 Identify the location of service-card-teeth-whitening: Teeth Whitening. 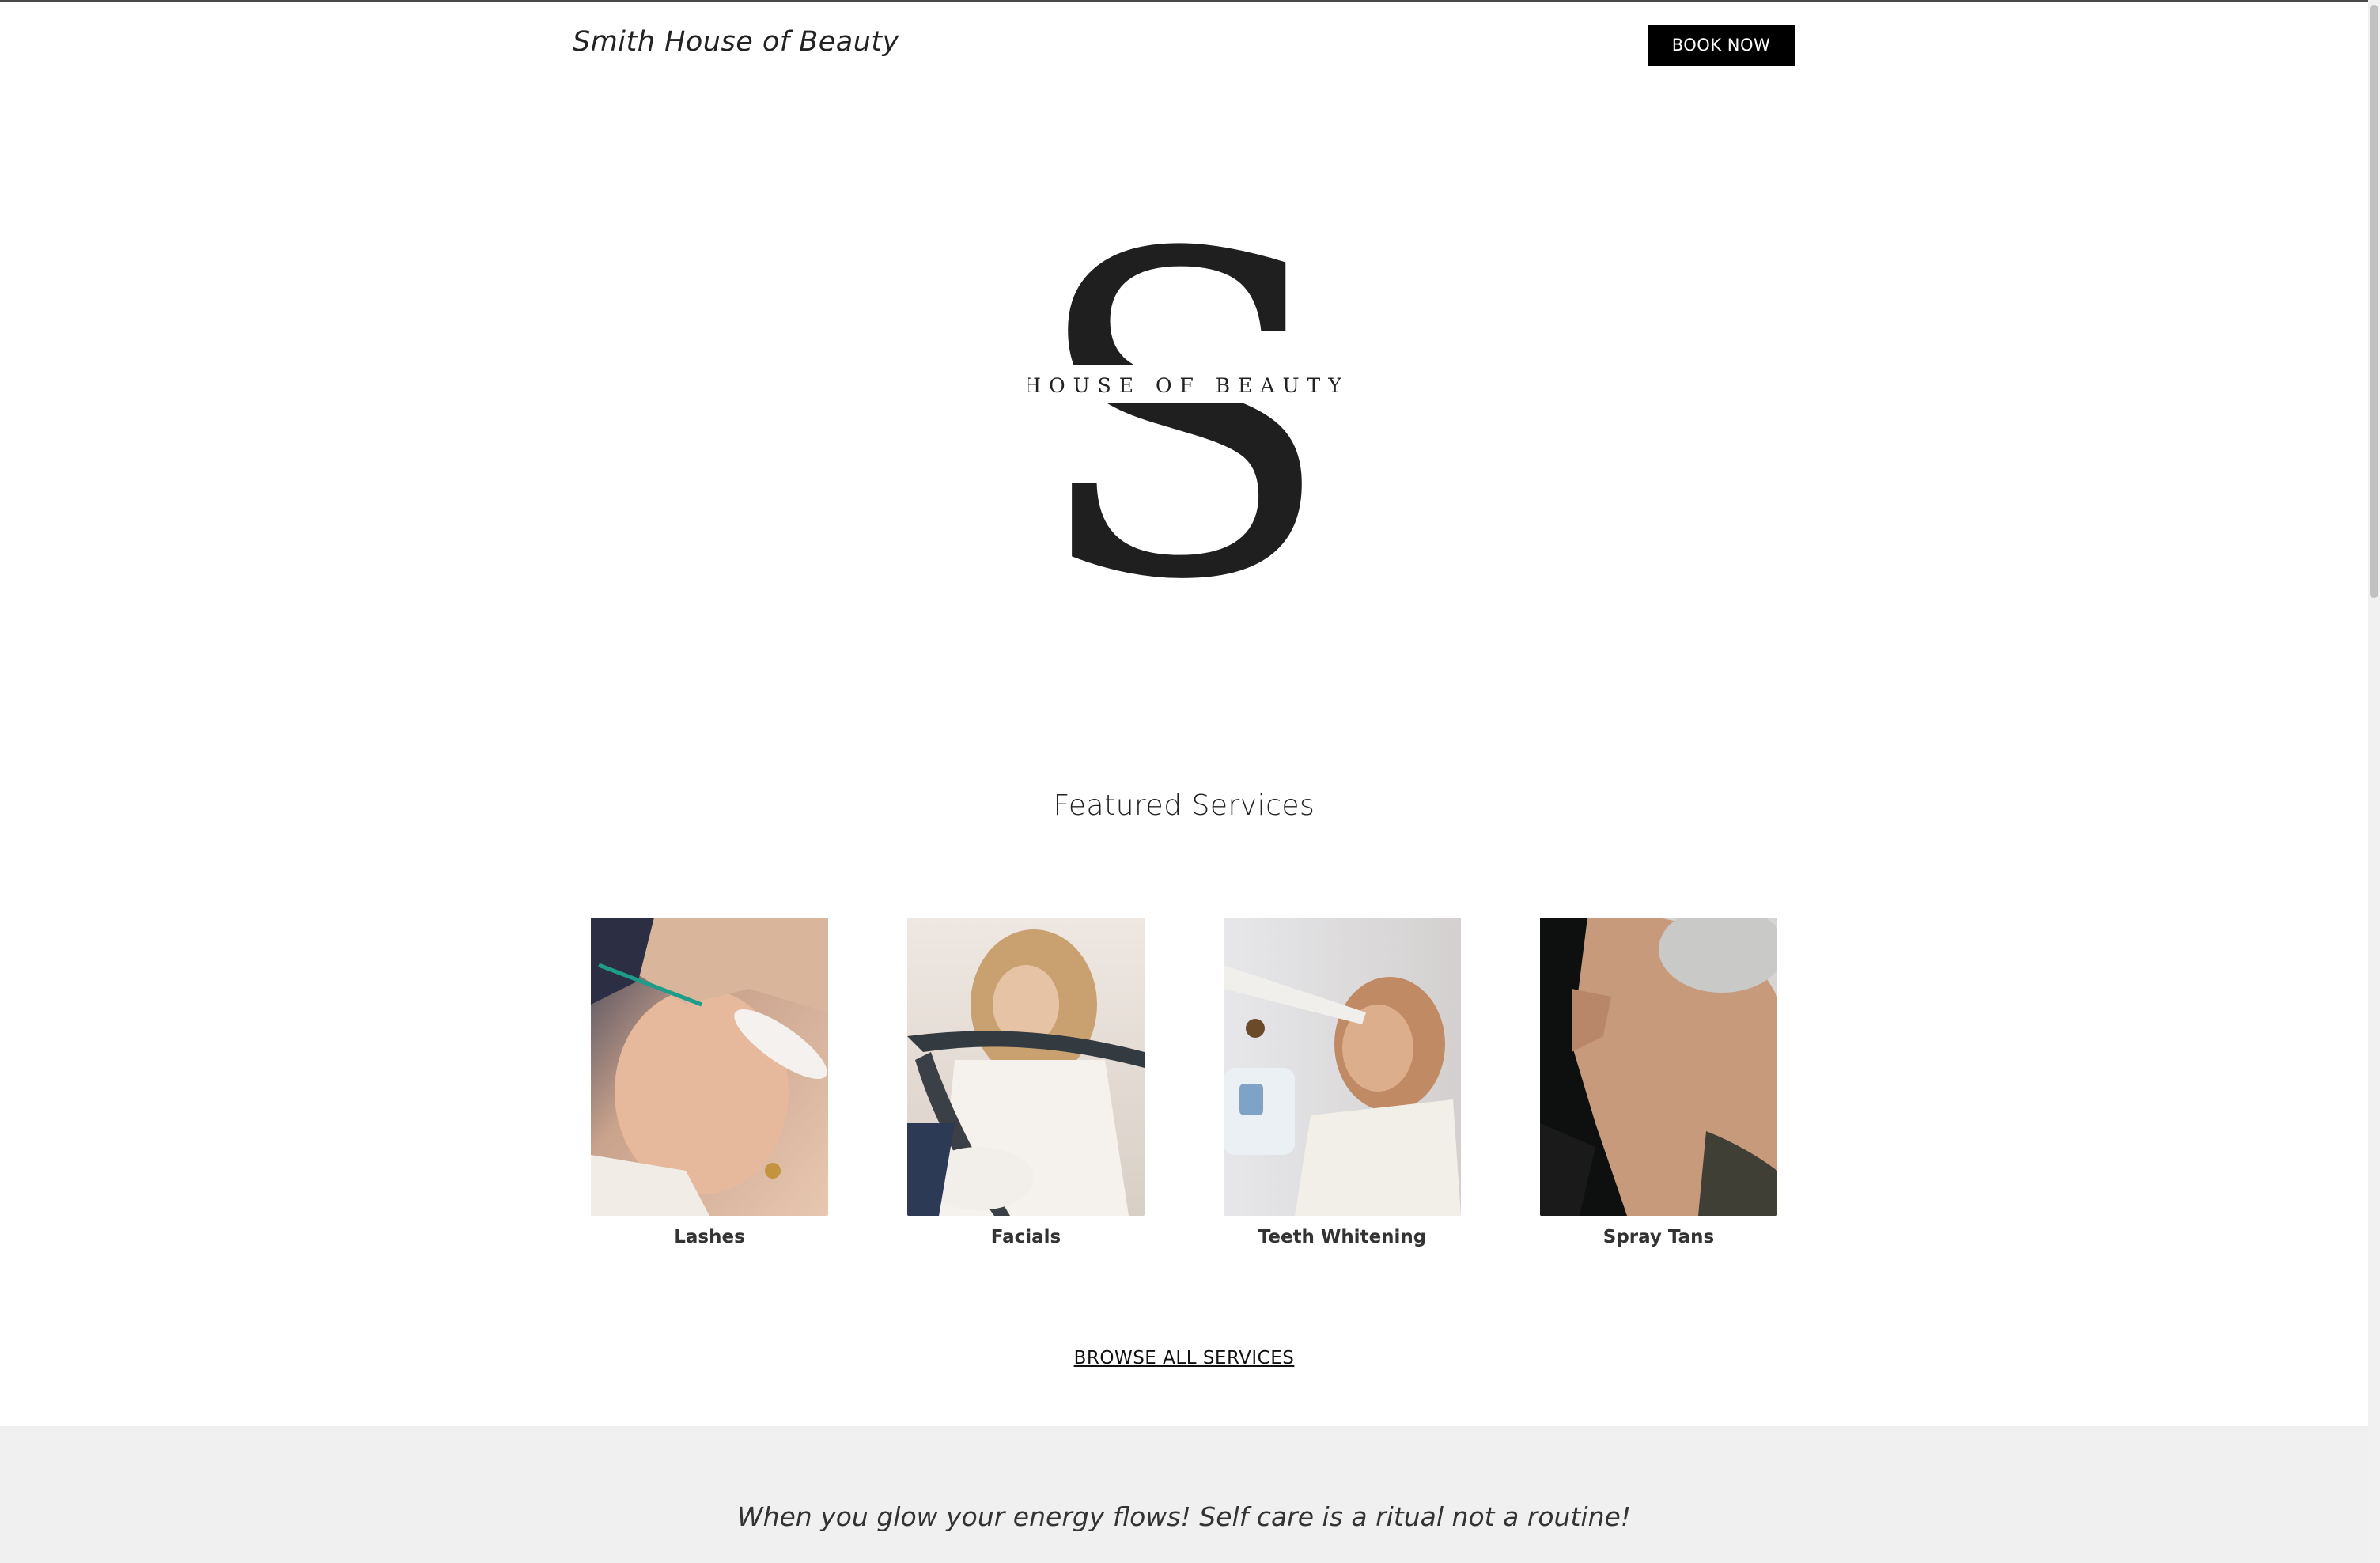
(1342, 1082).